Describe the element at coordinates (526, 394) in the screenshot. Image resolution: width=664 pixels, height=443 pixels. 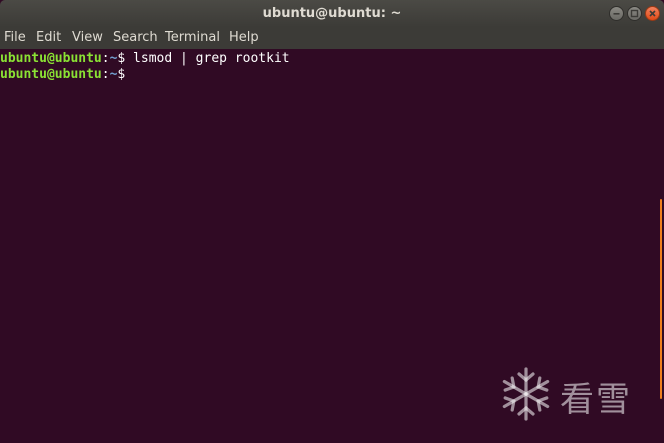
I see `snowflake-icon` at that location.